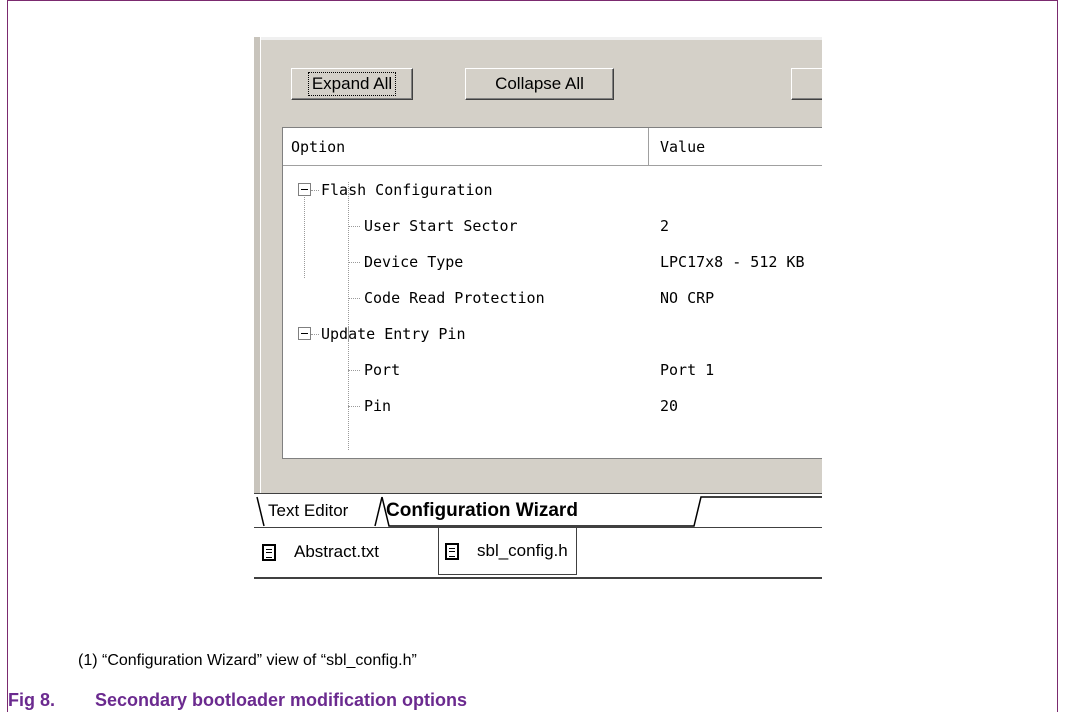  Describe the element at coordinates (669, 406) in the screenshot. I see `option-value: 20` at that location.